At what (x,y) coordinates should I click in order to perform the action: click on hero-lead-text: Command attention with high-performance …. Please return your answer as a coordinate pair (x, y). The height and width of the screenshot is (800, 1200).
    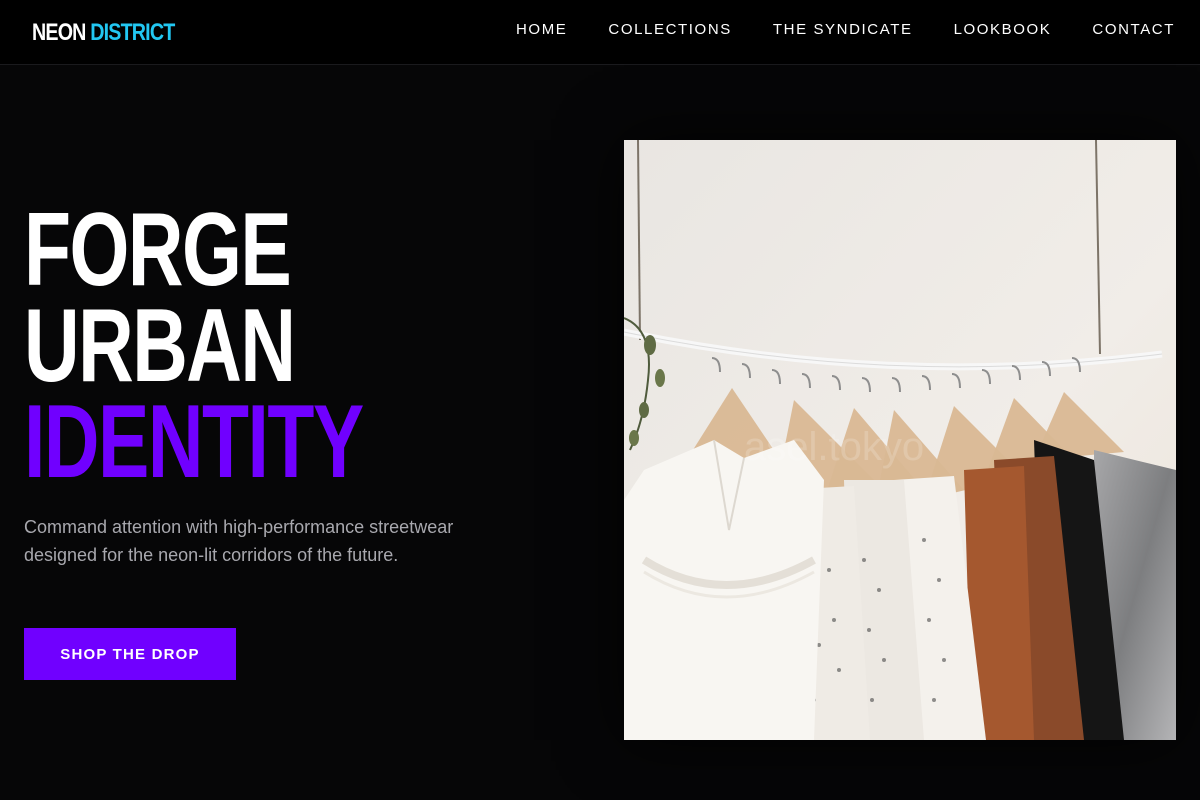
    Looking at the image, I should click on (239, 541).